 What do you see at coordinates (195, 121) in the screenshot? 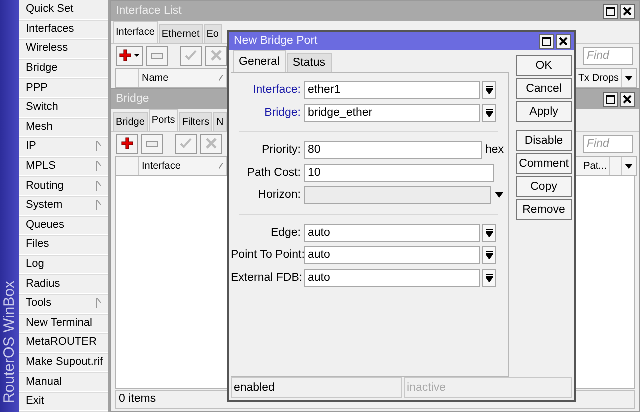
I see `tab: Filters` at bounding box center [195, 121].